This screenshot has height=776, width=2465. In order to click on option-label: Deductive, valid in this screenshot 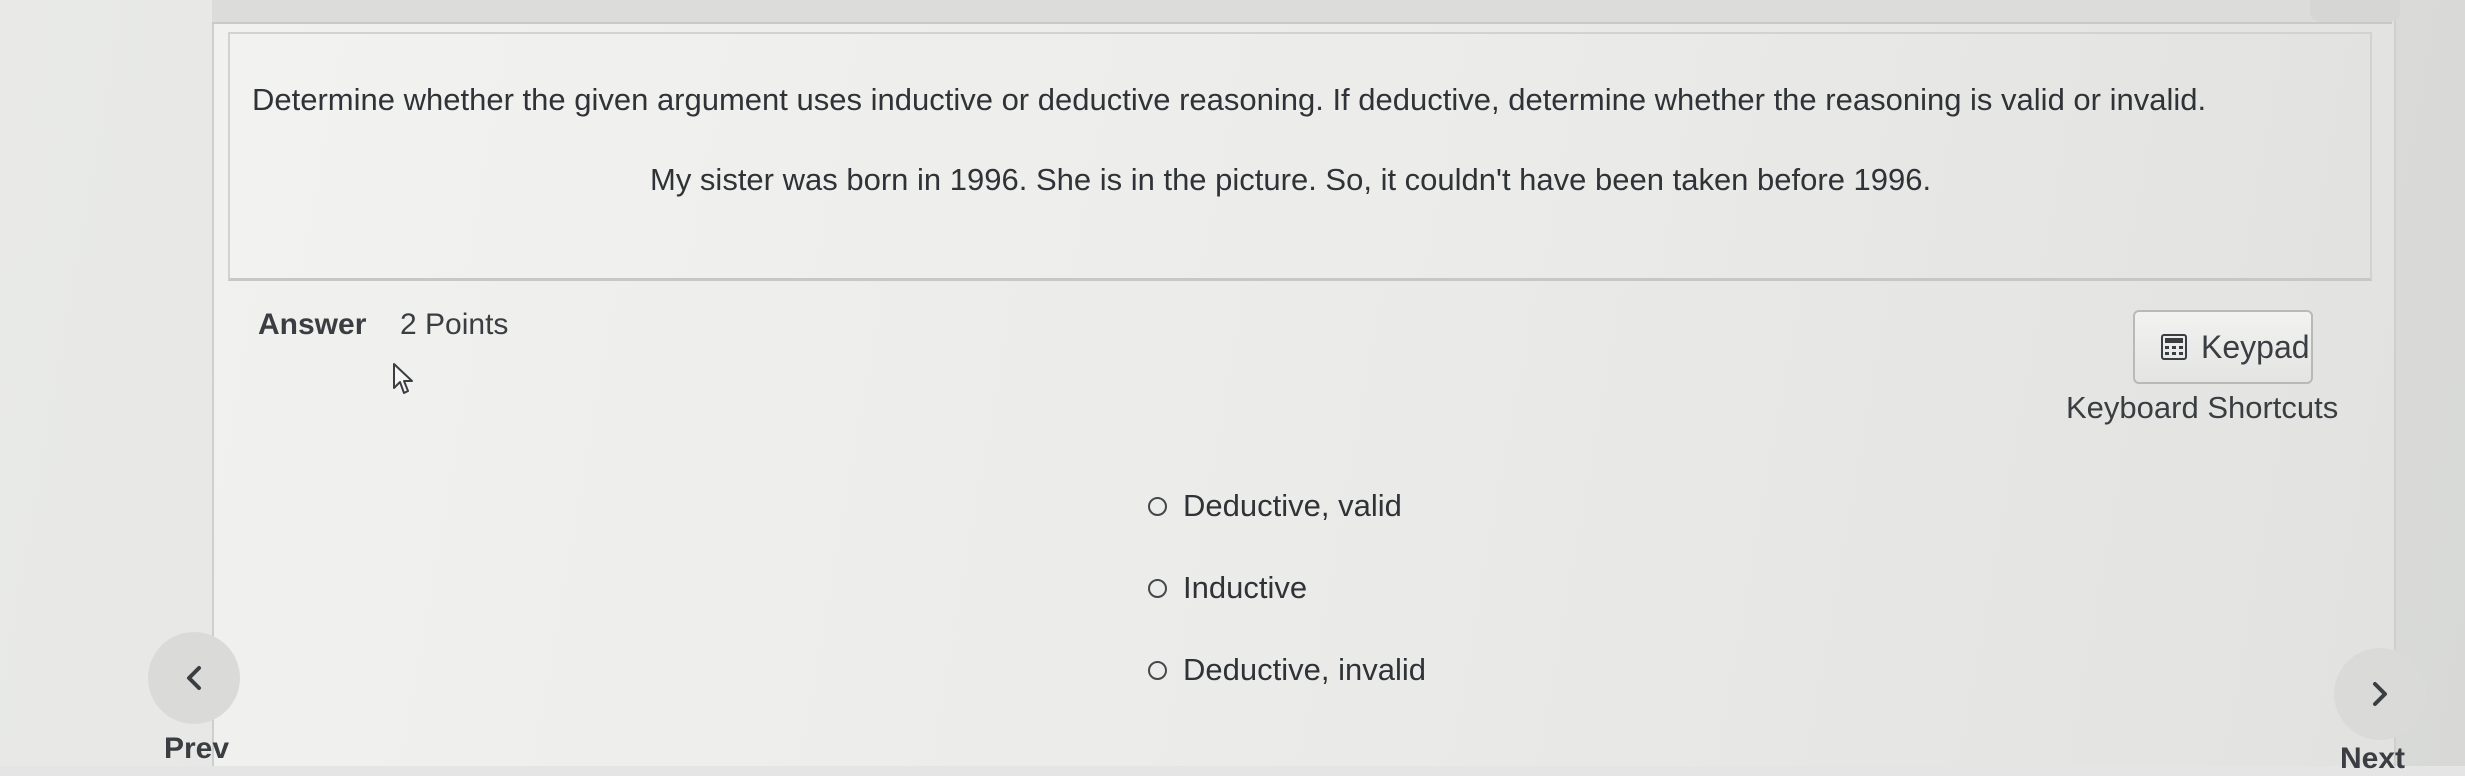, I will do `click(1292, 505)`.